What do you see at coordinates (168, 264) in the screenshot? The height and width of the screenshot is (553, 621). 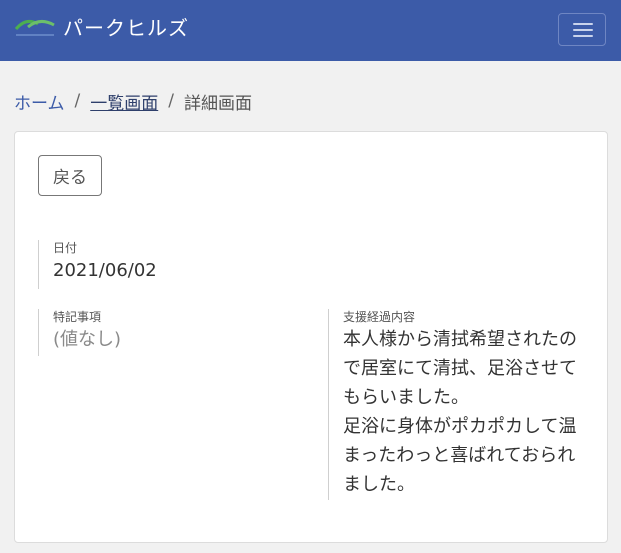 I see `date-field: 日付 2021/06/02` at bounding box center [168, 264].